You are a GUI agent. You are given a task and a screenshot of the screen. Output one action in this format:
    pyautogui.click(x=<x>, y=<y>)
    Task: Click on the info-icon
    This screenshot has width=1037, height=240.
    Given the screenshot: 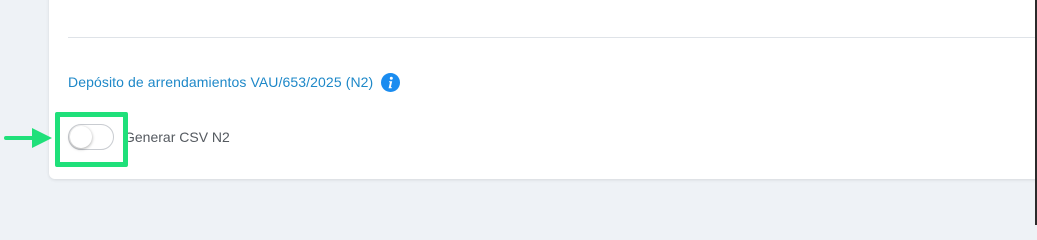 What is the action you would take?
    pyautogui.click(x=391, y=82)
    